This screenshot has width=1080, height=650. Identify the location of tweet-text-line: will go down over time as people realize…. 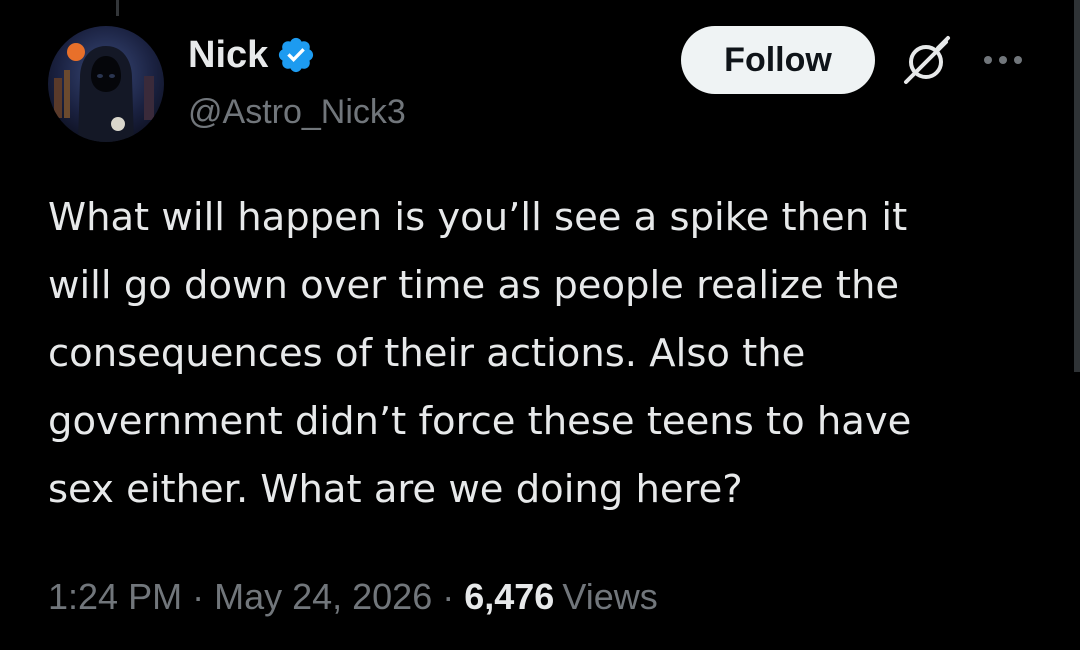
(474, 285).